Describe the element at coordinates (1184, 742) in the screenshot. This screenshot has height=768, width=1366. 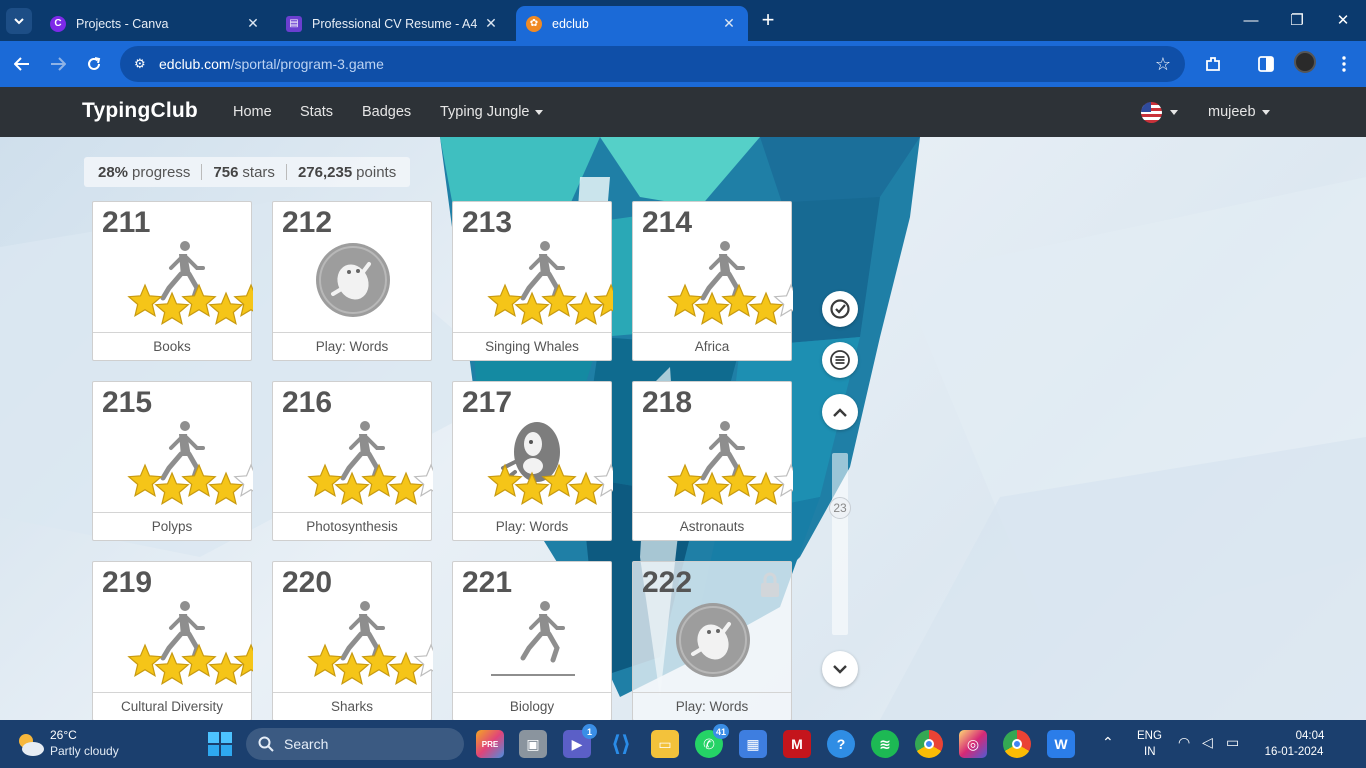
I see `wifi-icon: ◠` at that location.